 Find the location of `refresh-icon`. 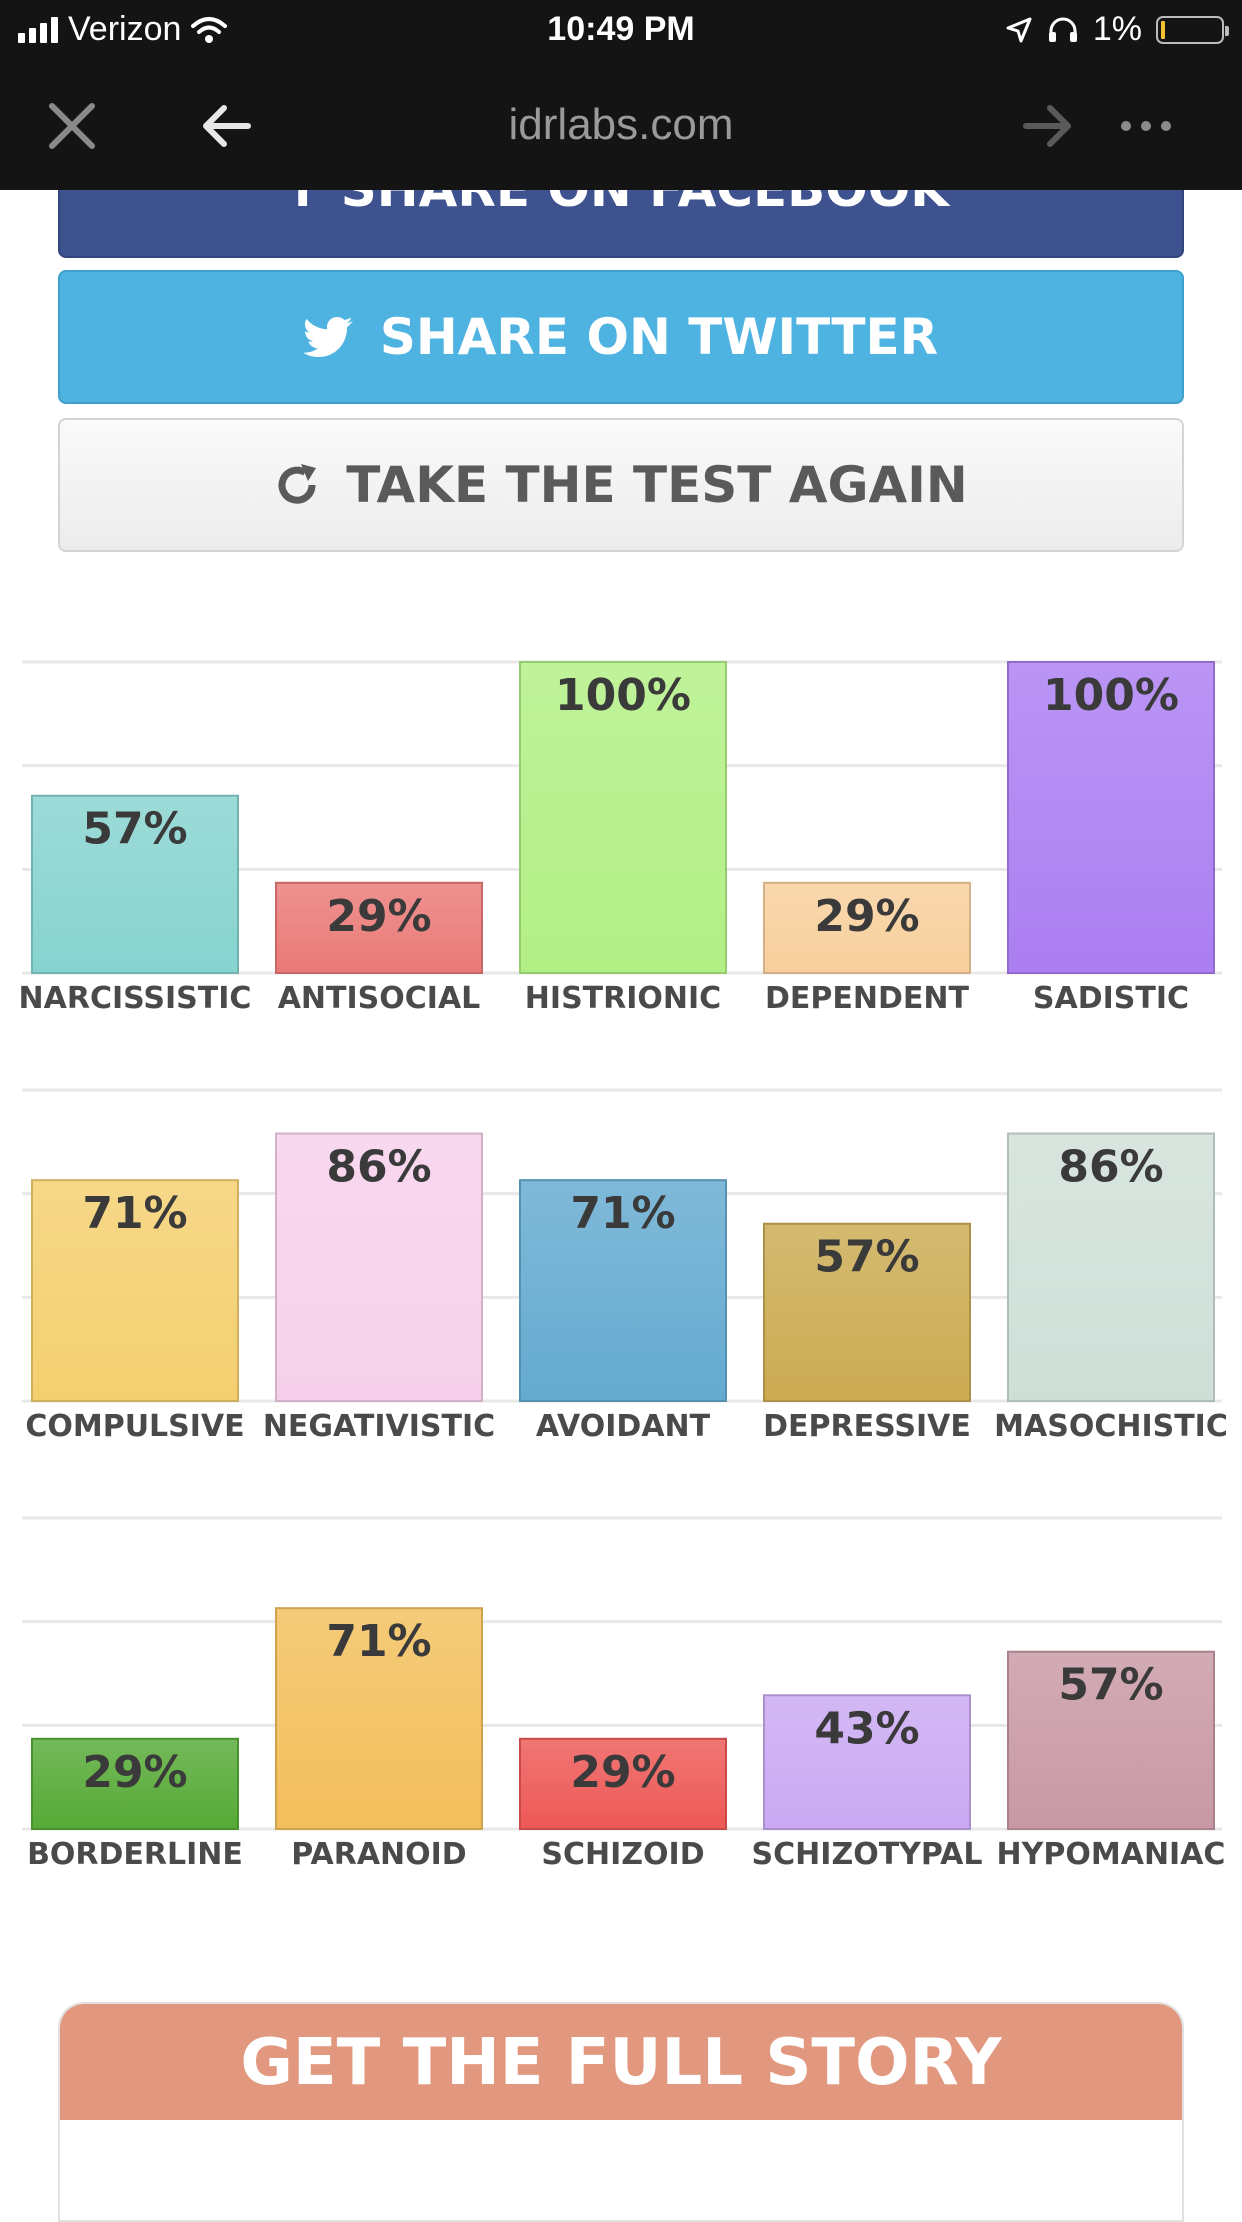

refresh-icon is located at coordinates (297, 484).